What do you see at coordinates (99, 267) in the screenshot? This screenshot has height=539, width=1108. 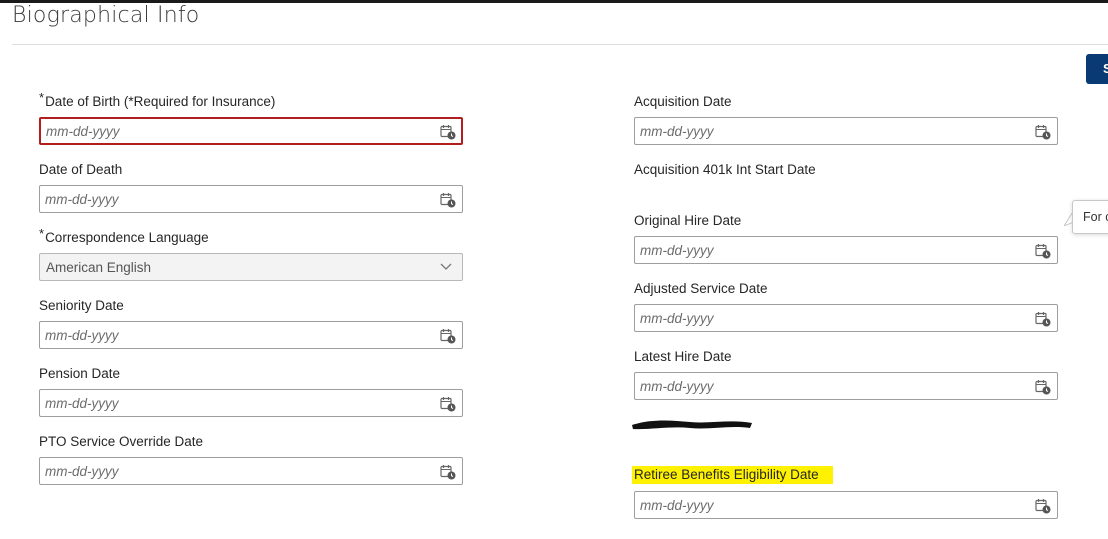 I see `correspondence-language-value: American English` at bounding box center [99, 267].